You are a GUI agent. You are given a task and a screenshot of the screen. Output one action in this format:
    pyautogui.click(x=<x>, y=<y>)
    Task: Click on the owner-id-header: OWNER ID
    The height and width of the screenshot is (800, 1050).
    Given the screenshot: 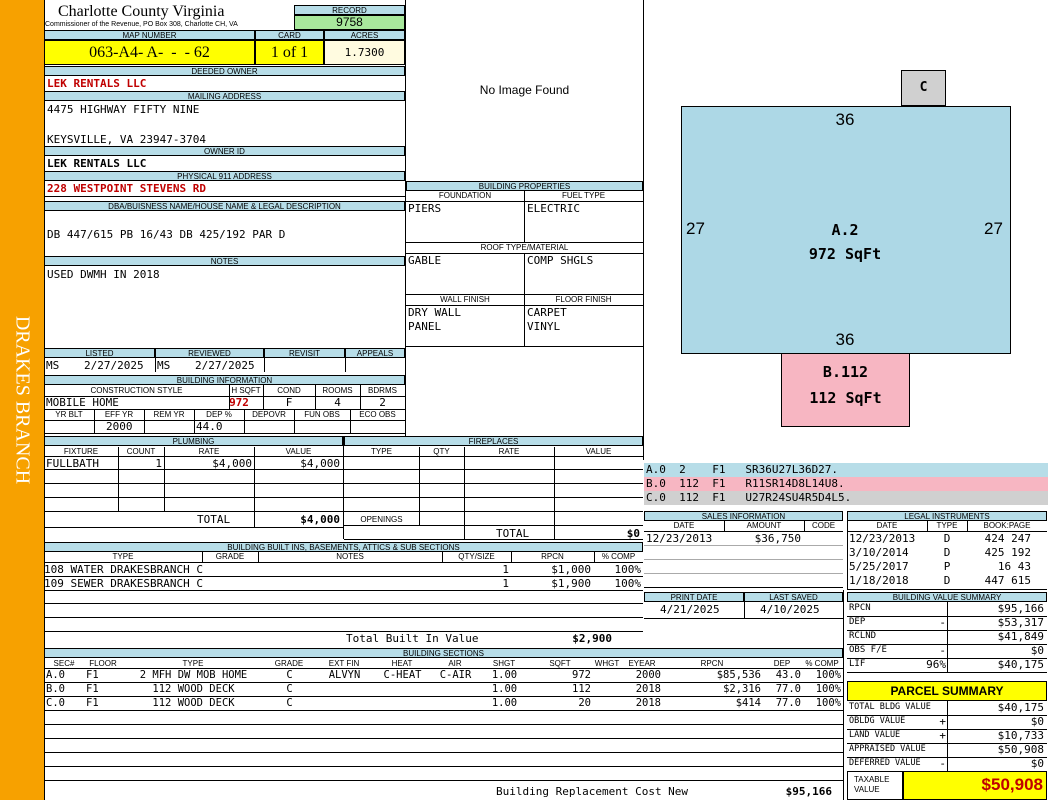 What is the action you would take?
    pyautogui.click(x=224, y=151)
    